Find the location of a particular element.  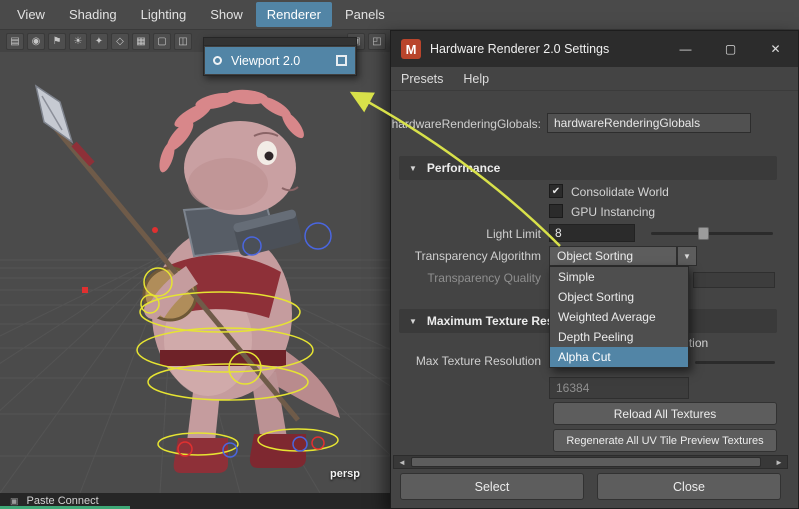

transparency-quality-label: Transparency Quality is located at coordinates (484, 278).